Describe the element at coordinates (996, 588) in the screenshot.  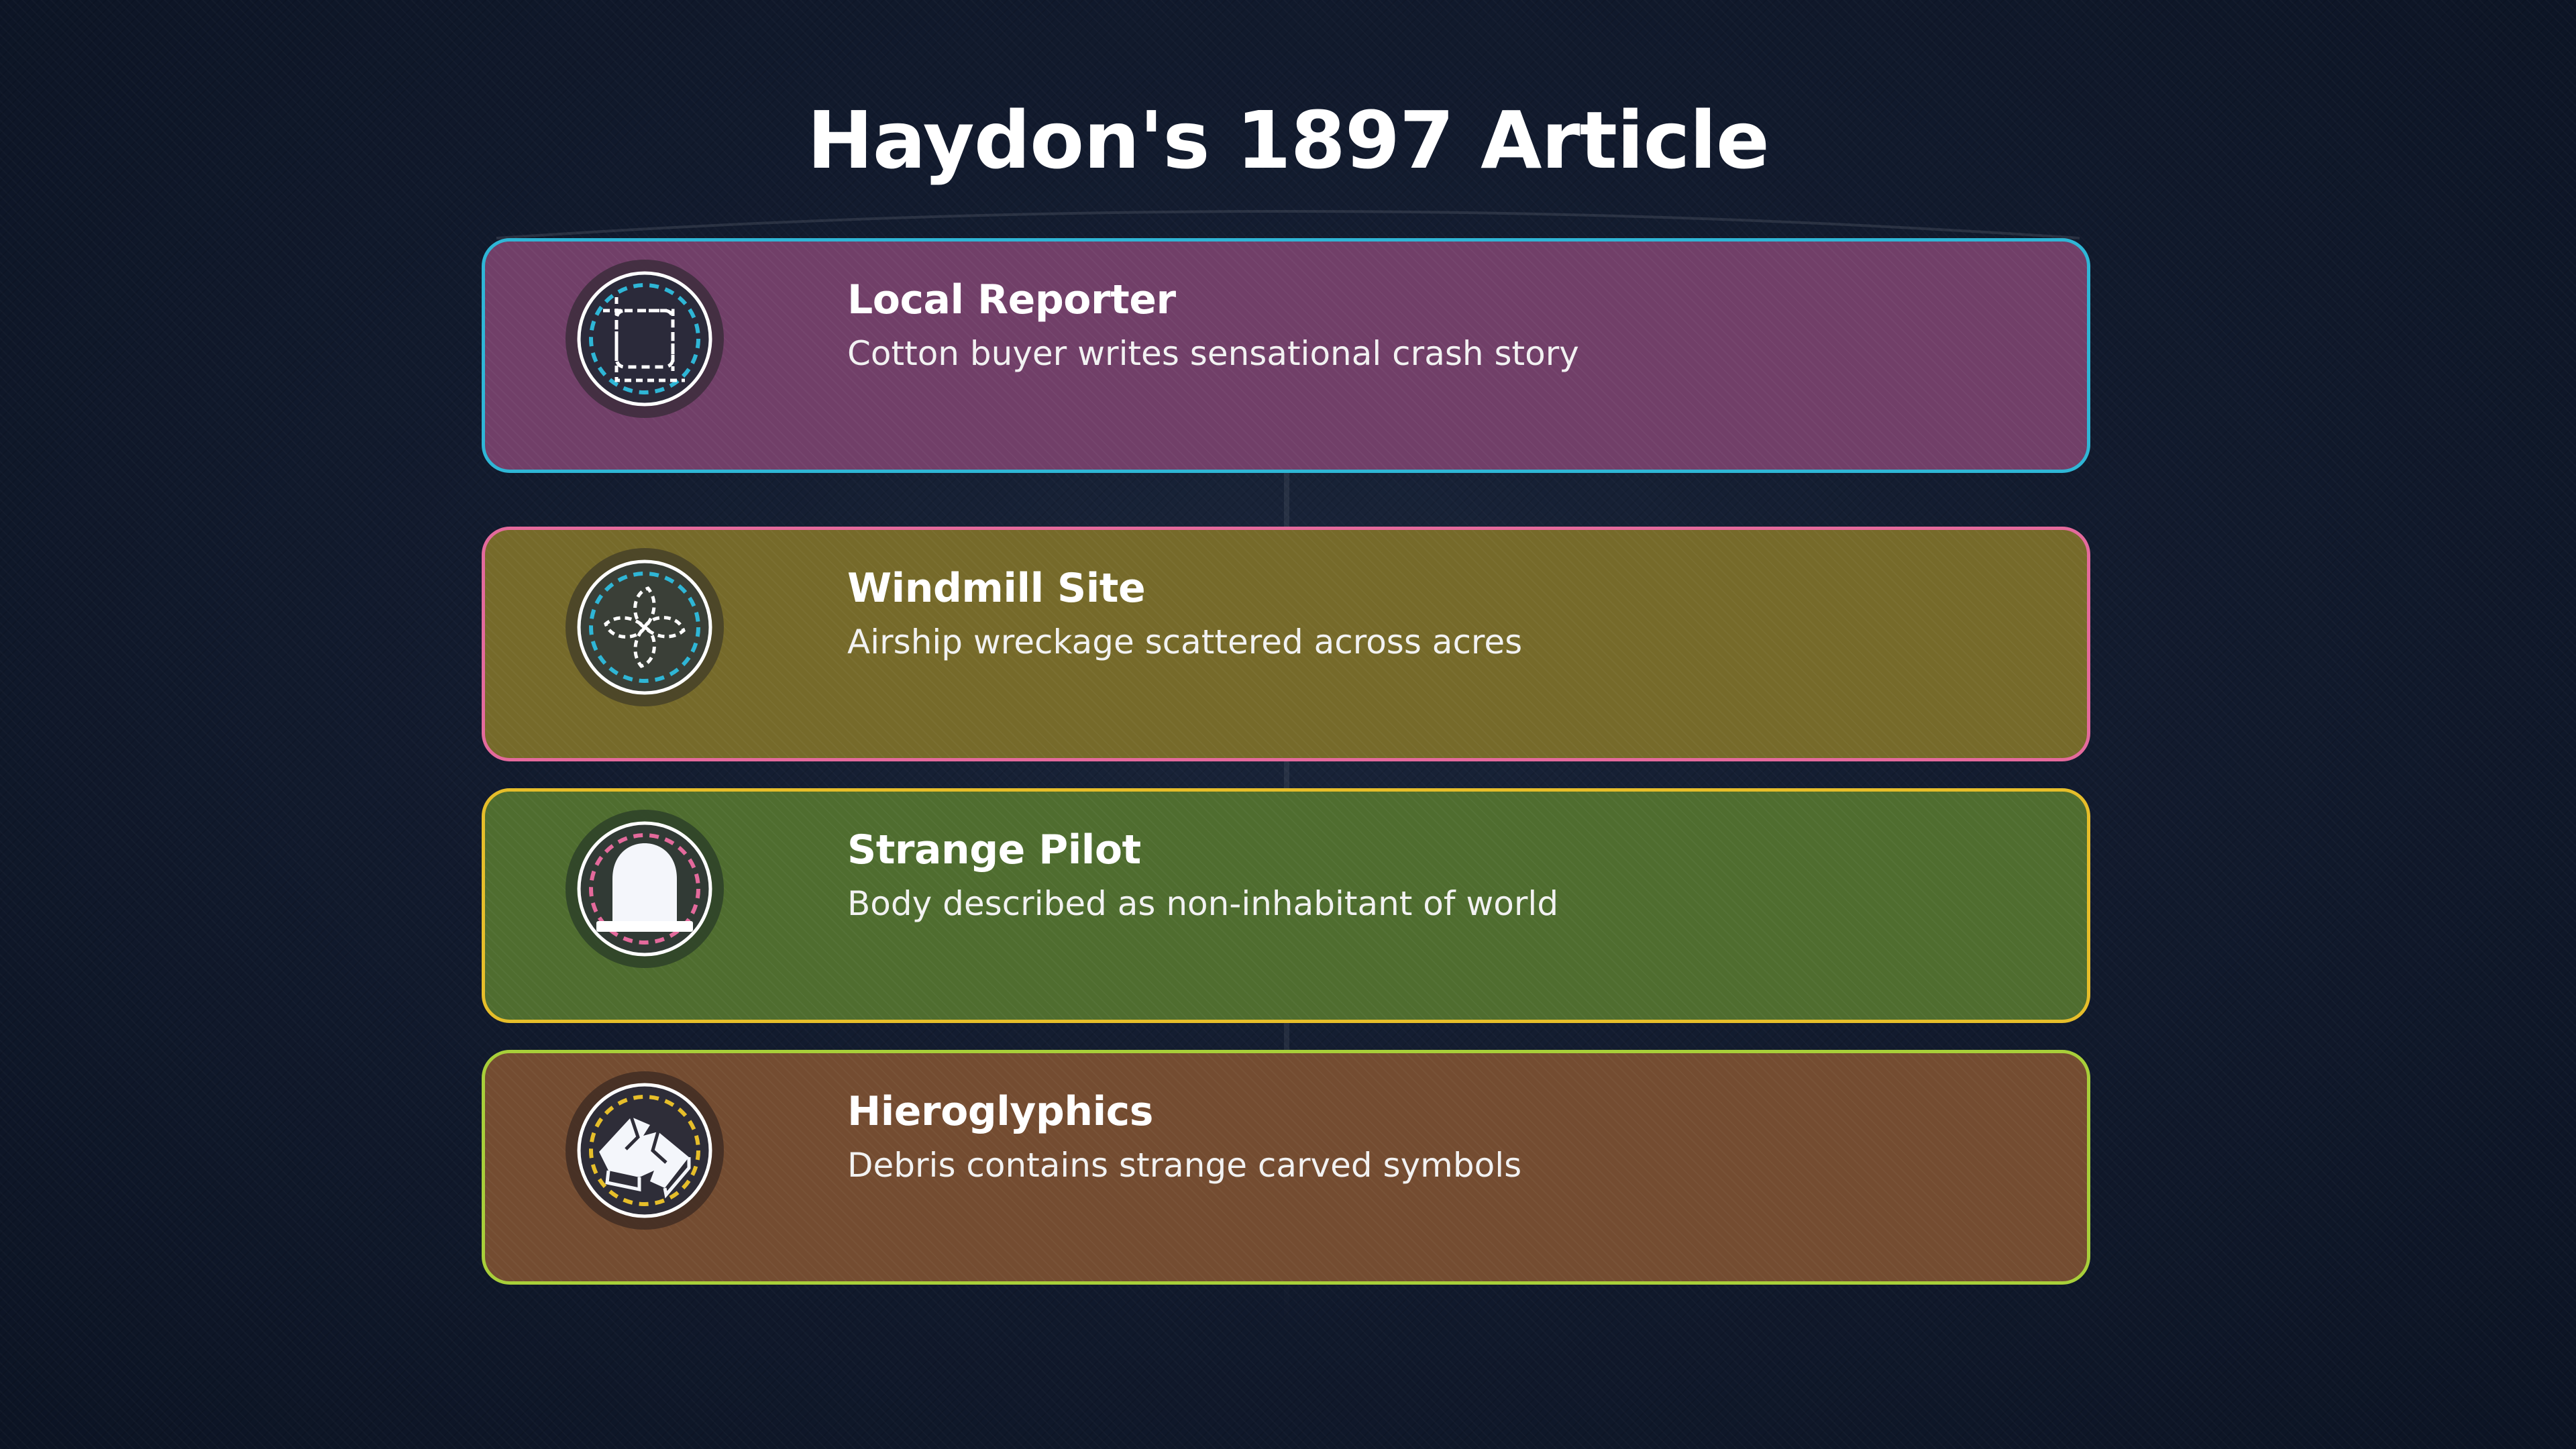
I see `card-heading: Windmill Site` at that location.